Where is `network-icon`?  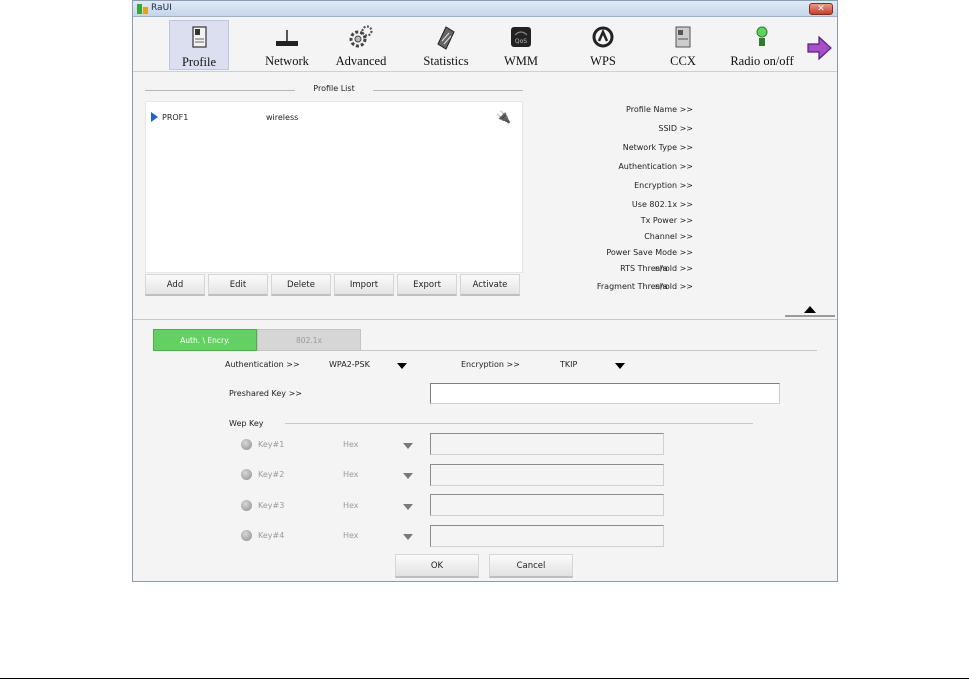 network-icon is located at coordinates (287, 38).